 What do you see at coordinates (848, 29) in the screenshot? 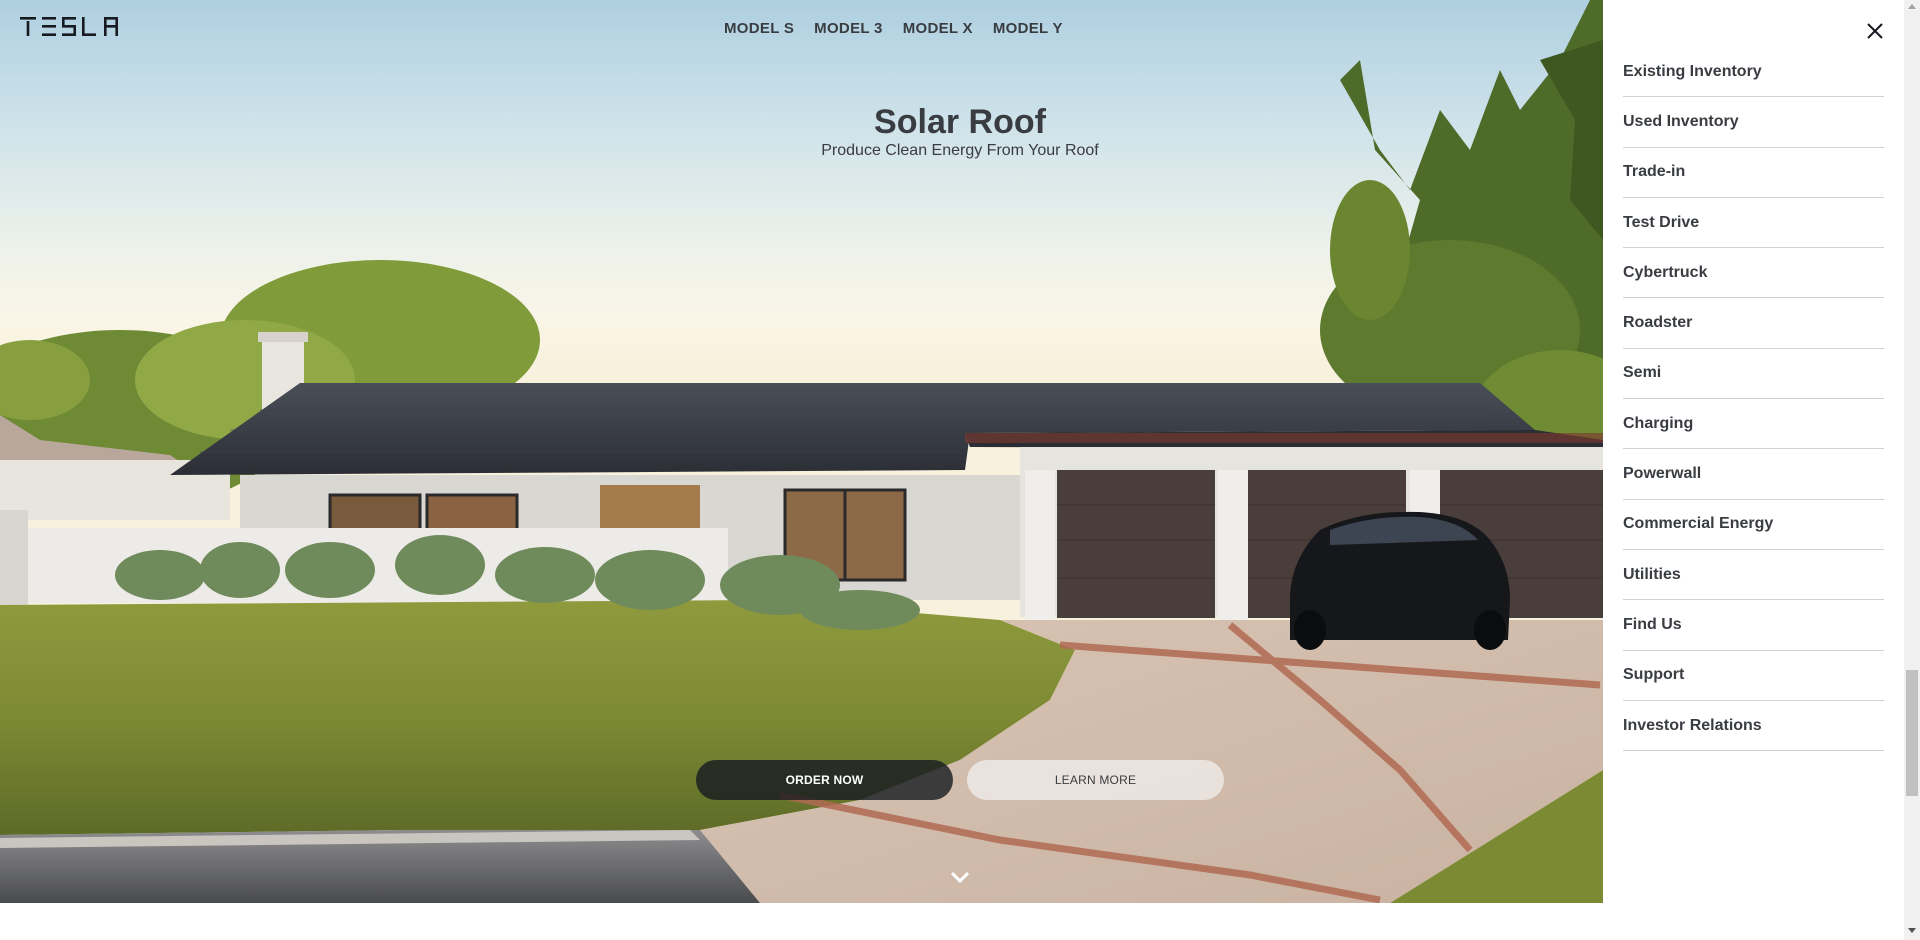
I see `nav-model-3: MODEL 3` at bounding box center [848, 29].